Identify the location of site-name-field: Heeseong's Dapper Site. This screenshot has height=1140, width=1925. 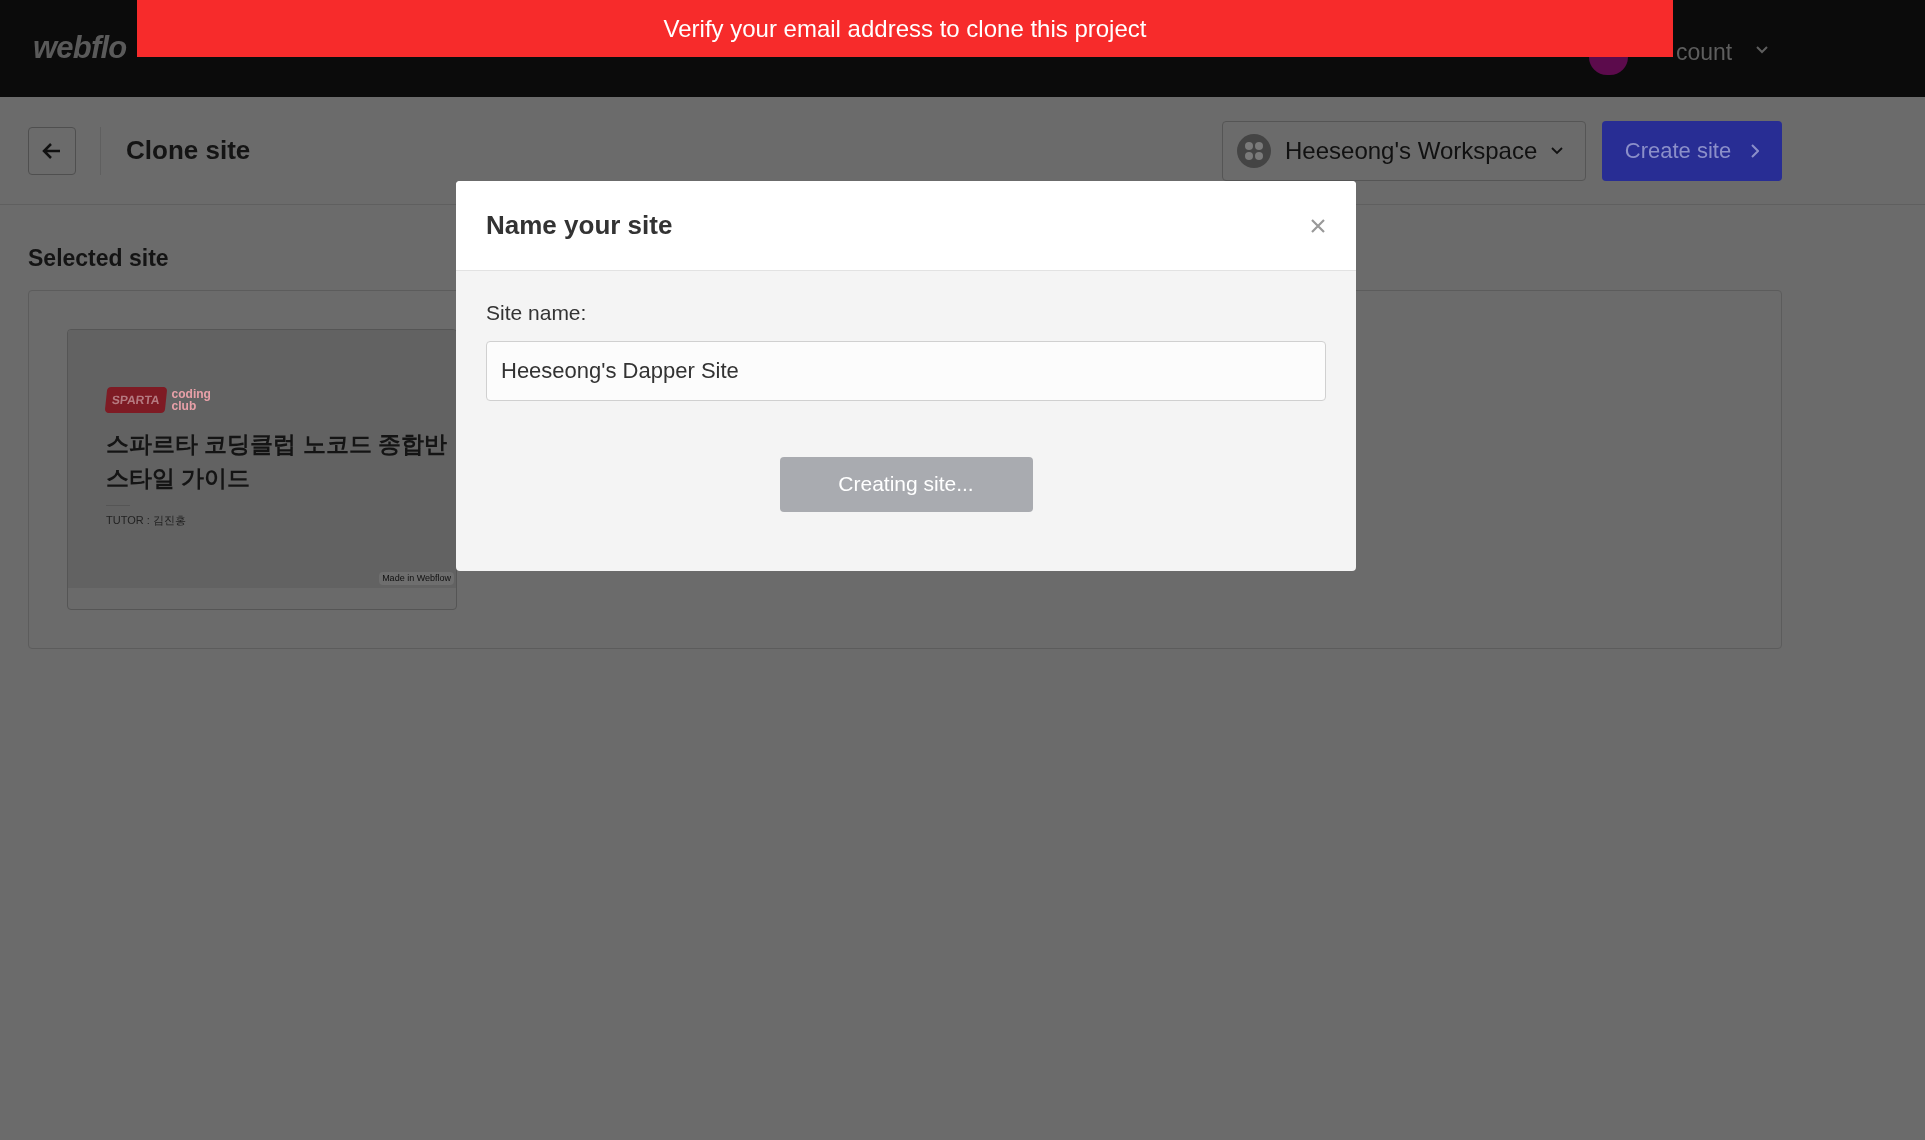
(906, 370).